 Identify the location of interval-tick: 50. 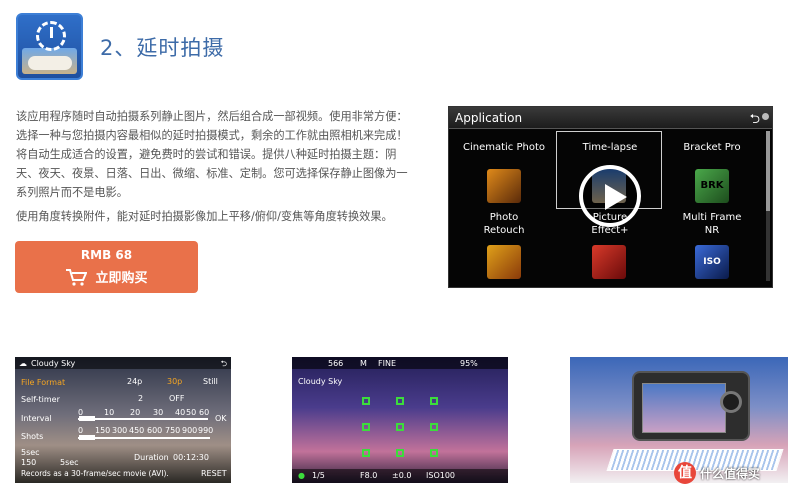
(191, 412).